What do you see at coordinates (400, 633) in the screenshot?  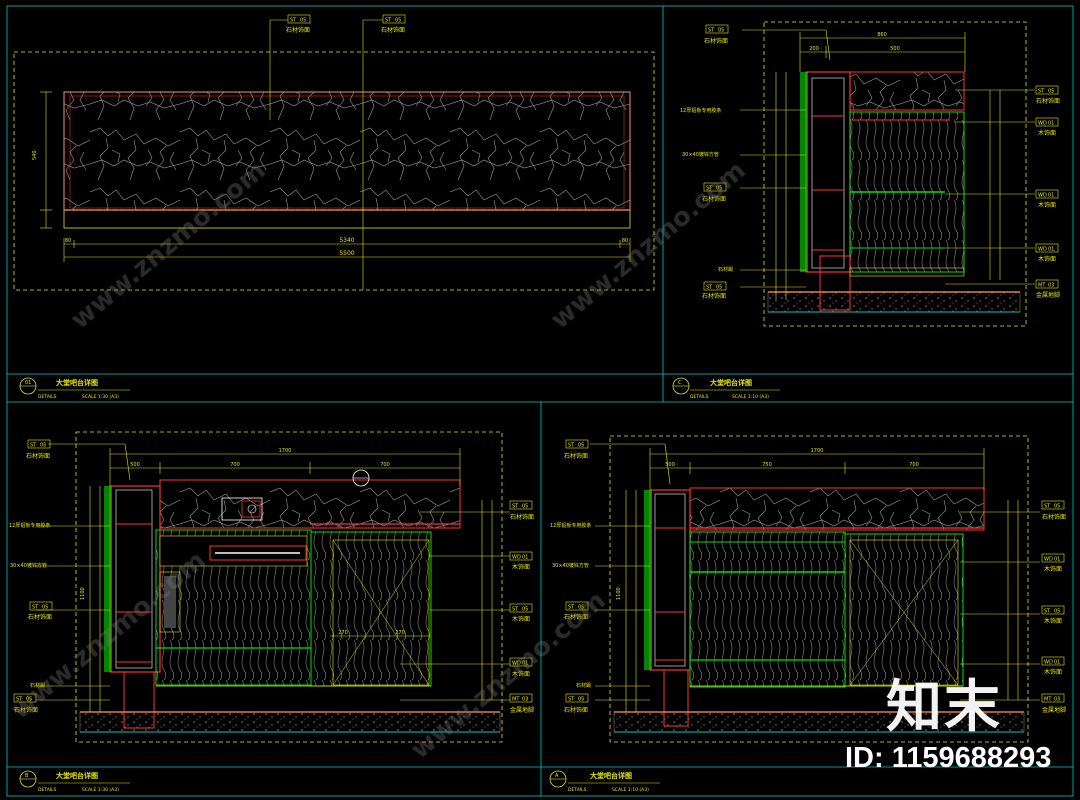 I see `dim-b-270b: 270` at bounding box center [400, 633].